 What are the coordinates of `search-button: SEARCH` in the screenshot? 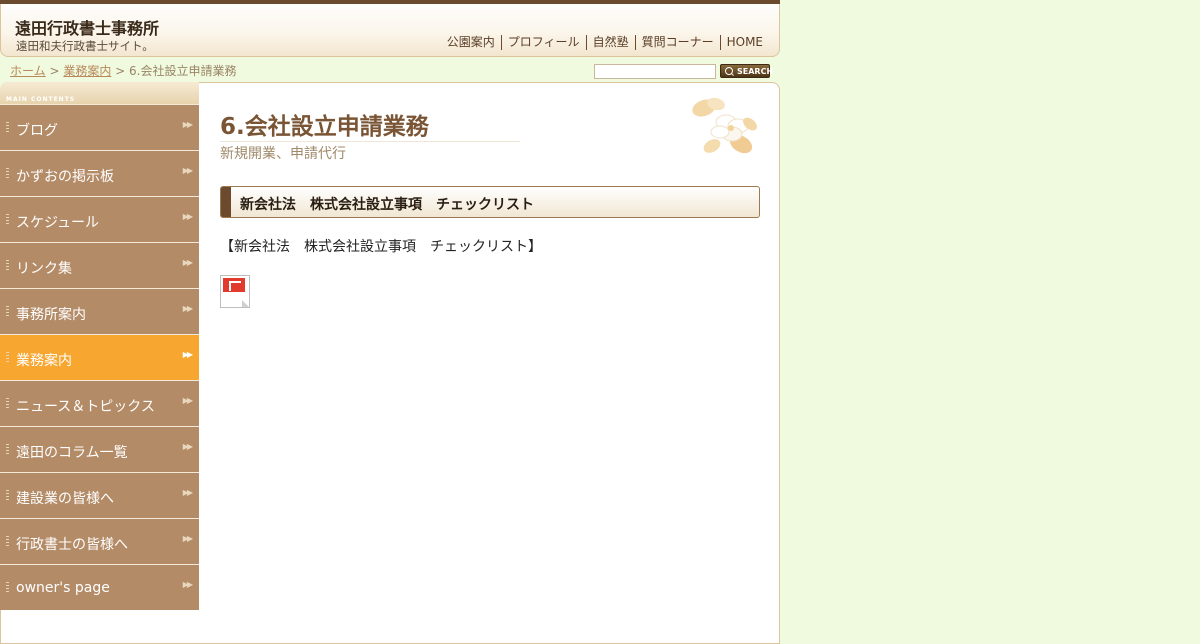 It's located at (747, 71).